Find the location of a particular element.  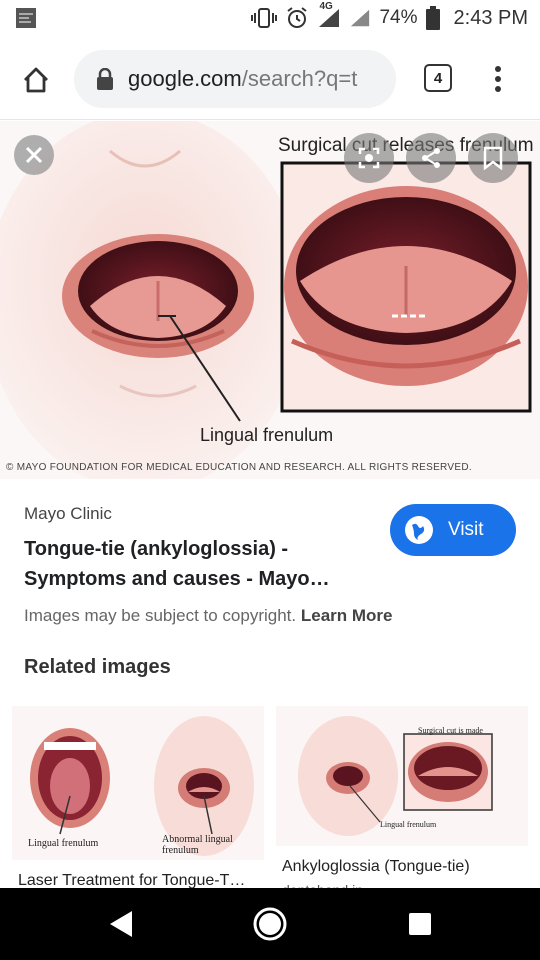

overflow-menu-button is located at coordinates (498, 79).